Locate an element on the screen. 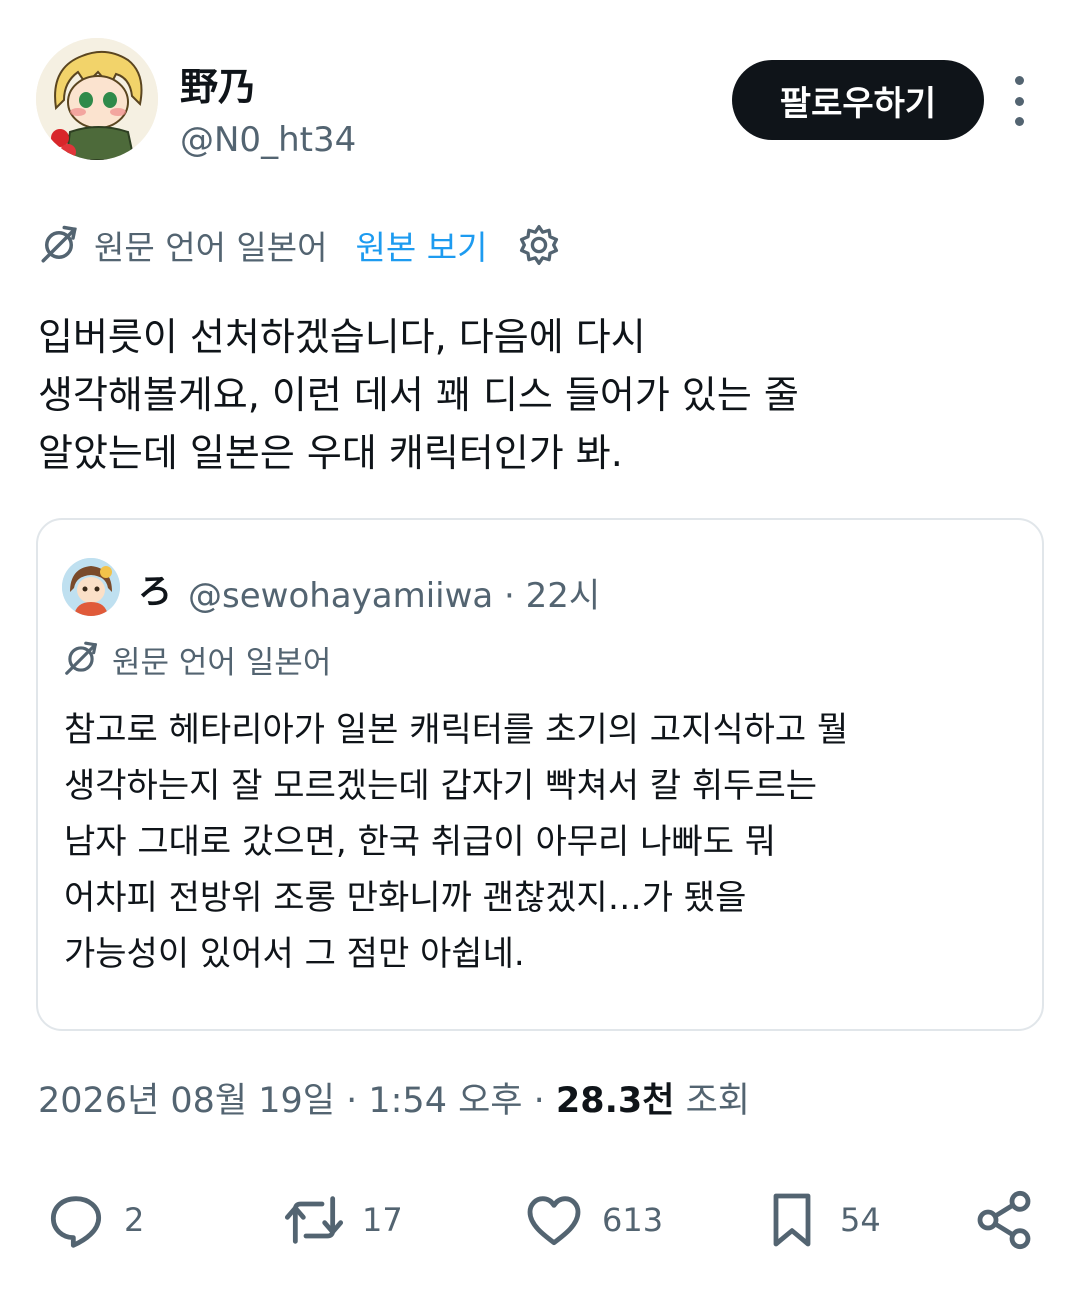 This screenshot has height=1300, width=1080. quoted-translation-bar: 원문 언어 일본어 is located at coordinates (196, 659).